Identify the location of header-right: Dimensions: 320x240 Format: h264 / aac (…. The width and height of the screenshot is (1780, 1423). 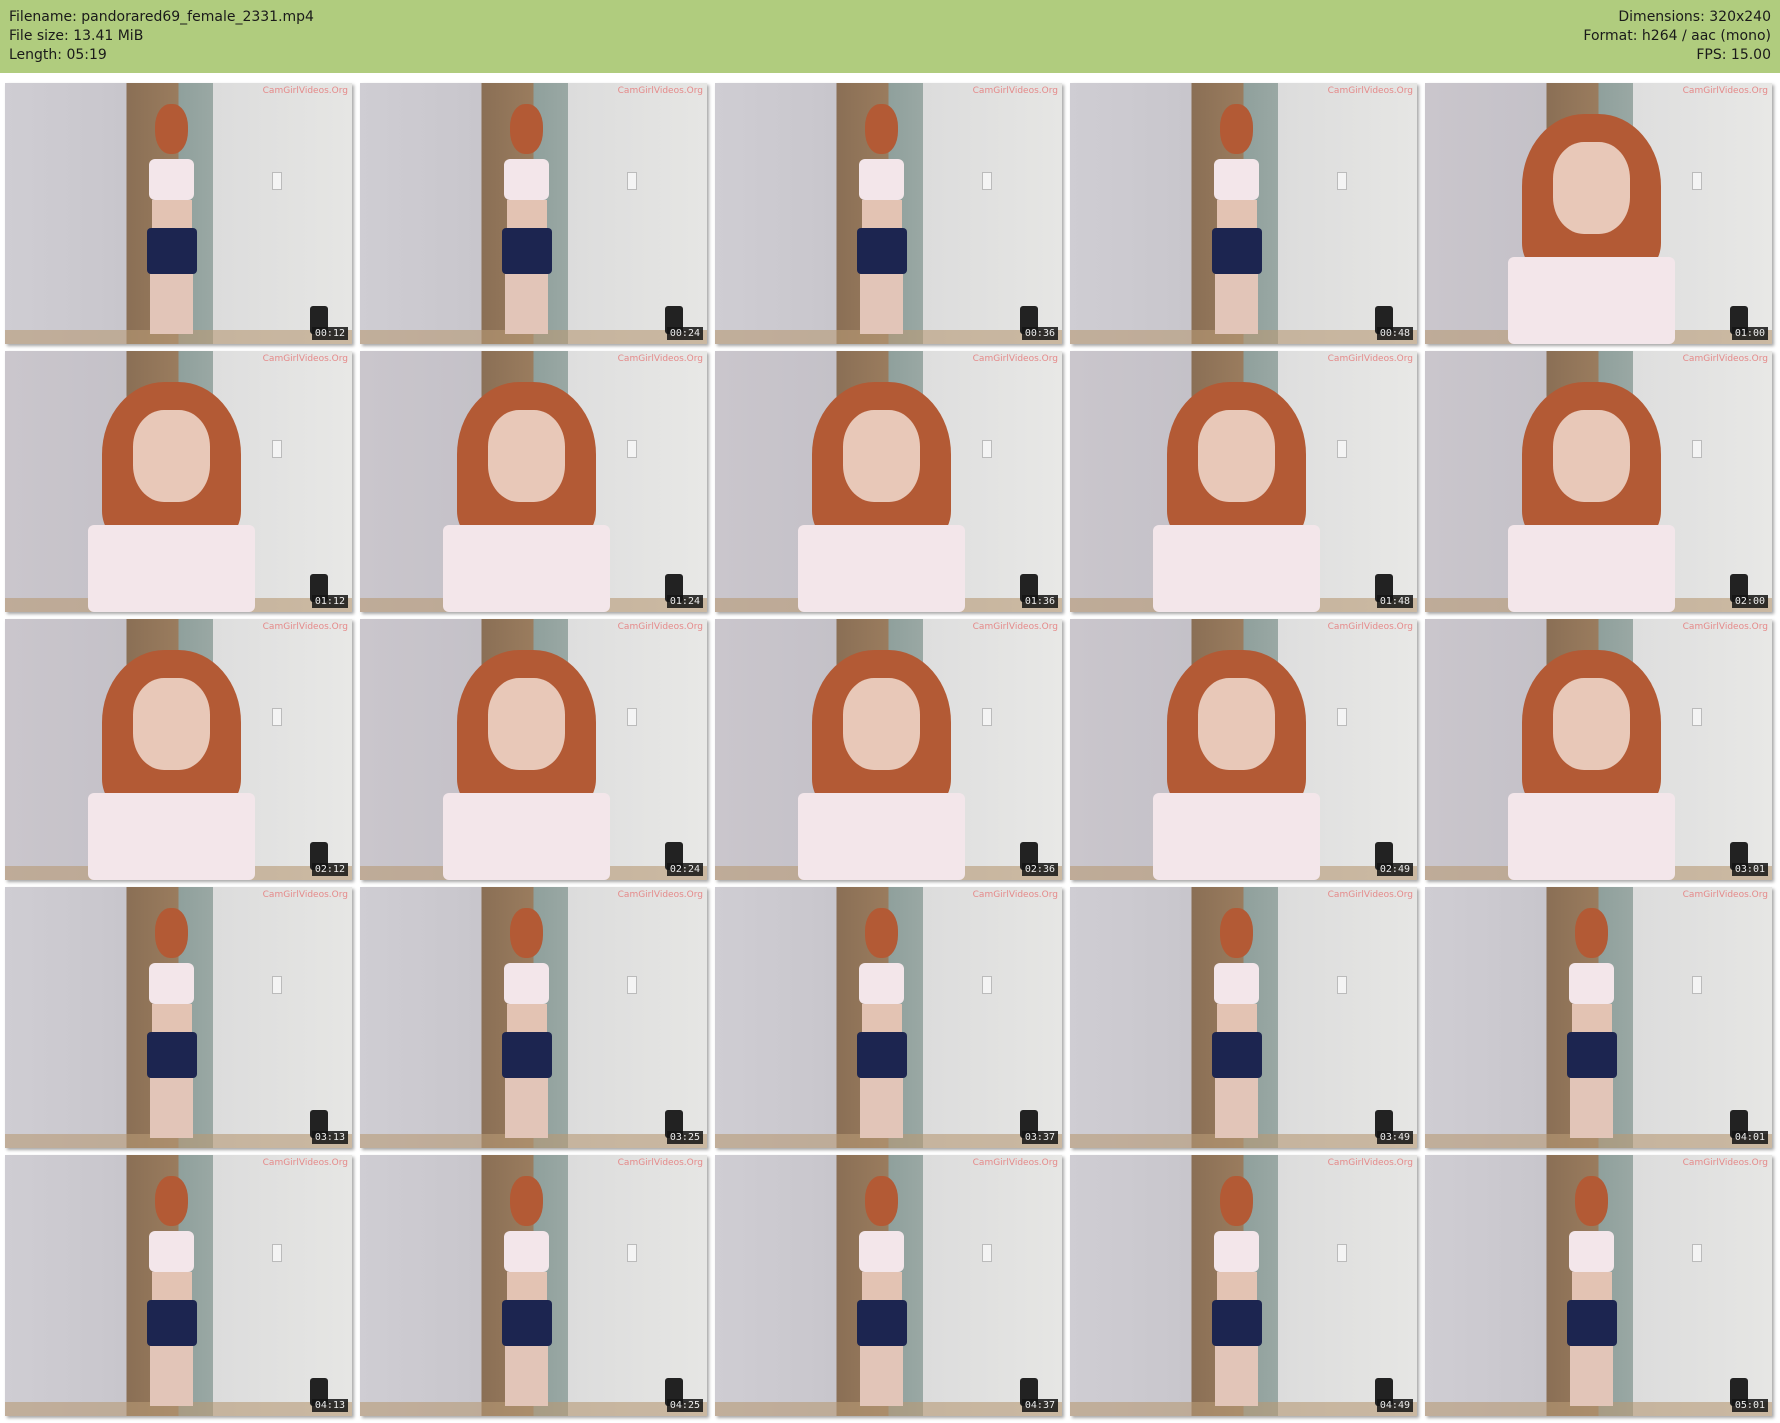
(1677, 36).